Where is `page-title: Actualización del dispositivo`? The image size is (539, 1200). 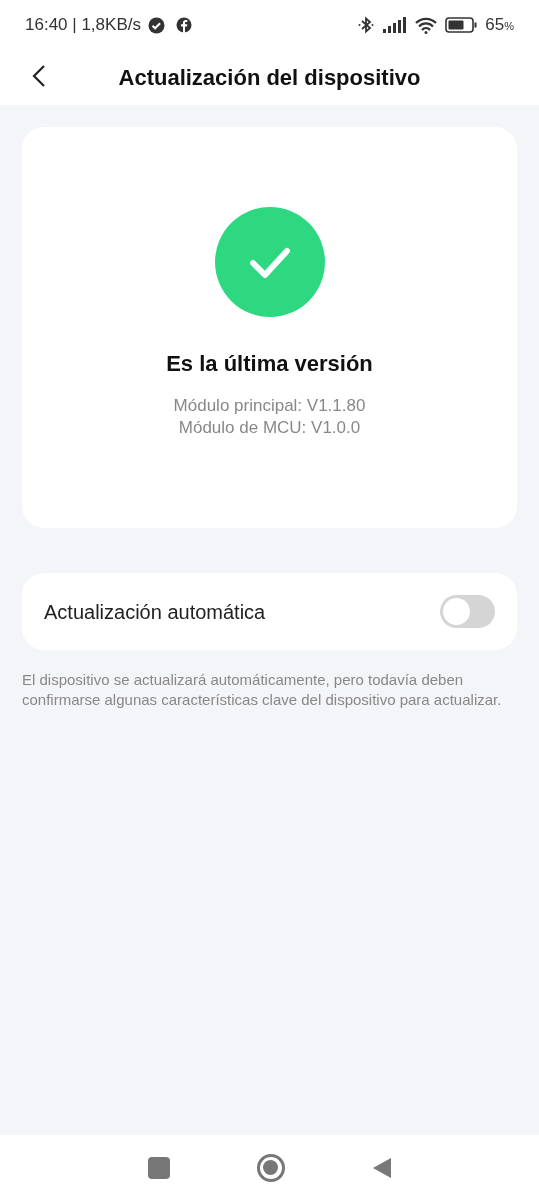 page-title: Actualización del dispositivo is located at coordinates (269, 78).